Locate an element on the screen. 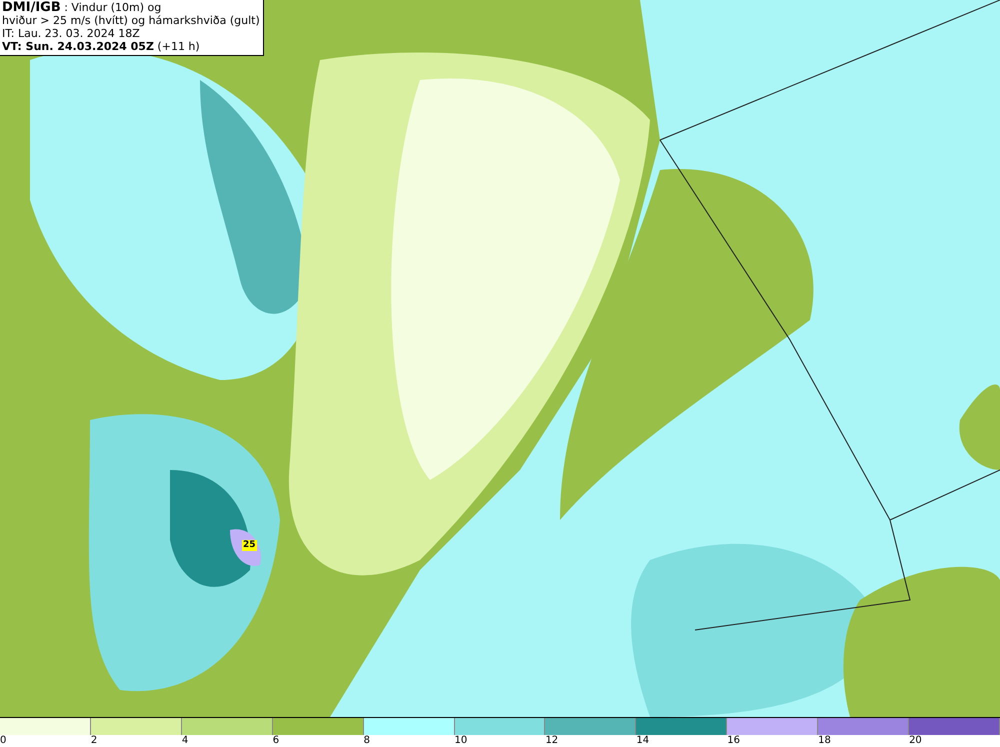 Image resolution: width=1000 pixels, height=747 pixels. legend-tick-label: 10 is located at coordinates (461, 741).